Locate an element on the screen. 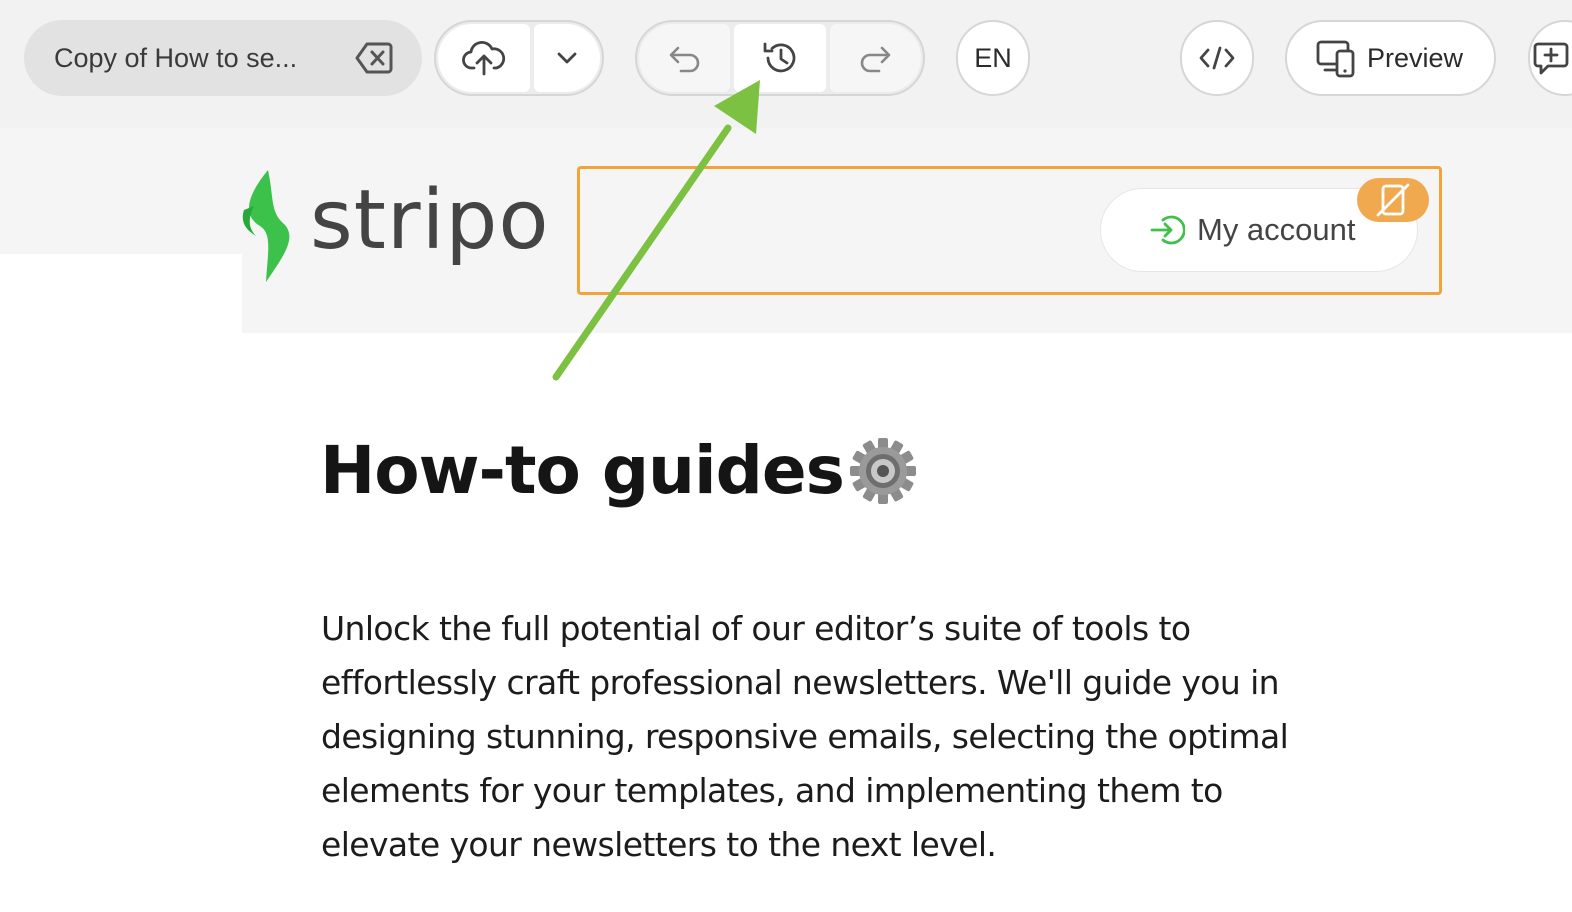 The height and width of the screenshot is (912, 1572). version-history-icon is located at coordinates (779, 57).